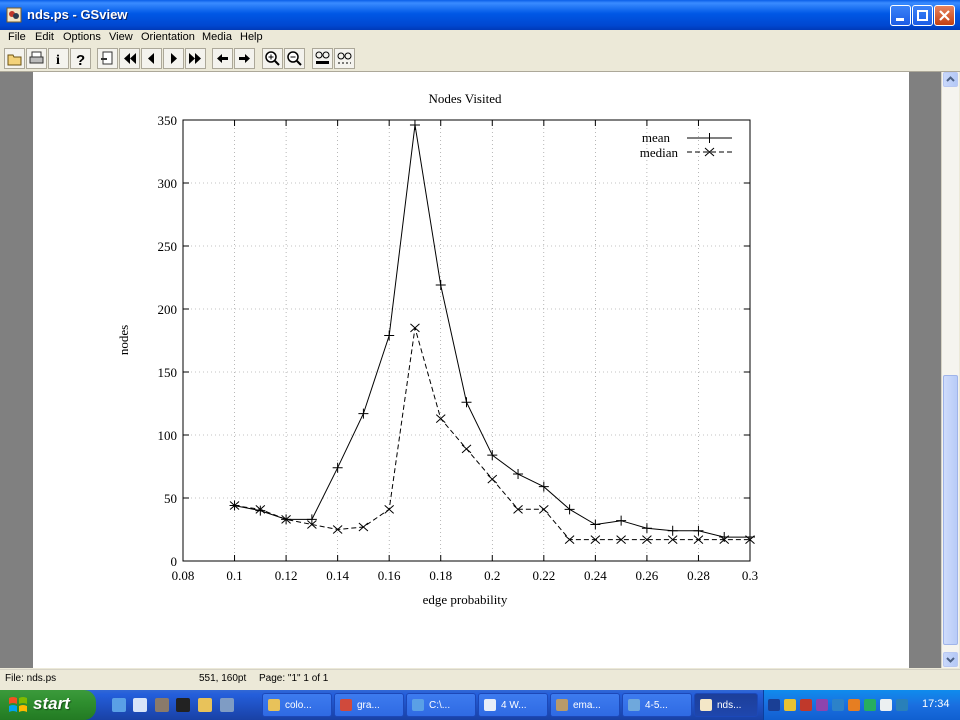 The width and height of the screenshot is (960, 720). What do you see at coordinates (205, 705) in the screenshot?
I see `folder-quicklaunch-icon` at bounding box center [205, 705].